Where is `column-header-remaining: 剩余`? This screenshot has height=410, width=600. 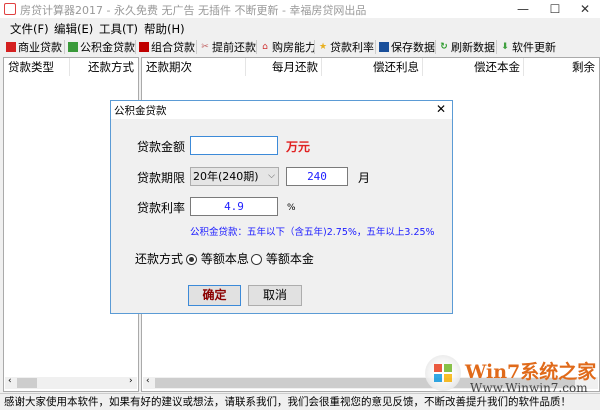
column-header-remaining: 剩余 is located at coordinates (586, 67).